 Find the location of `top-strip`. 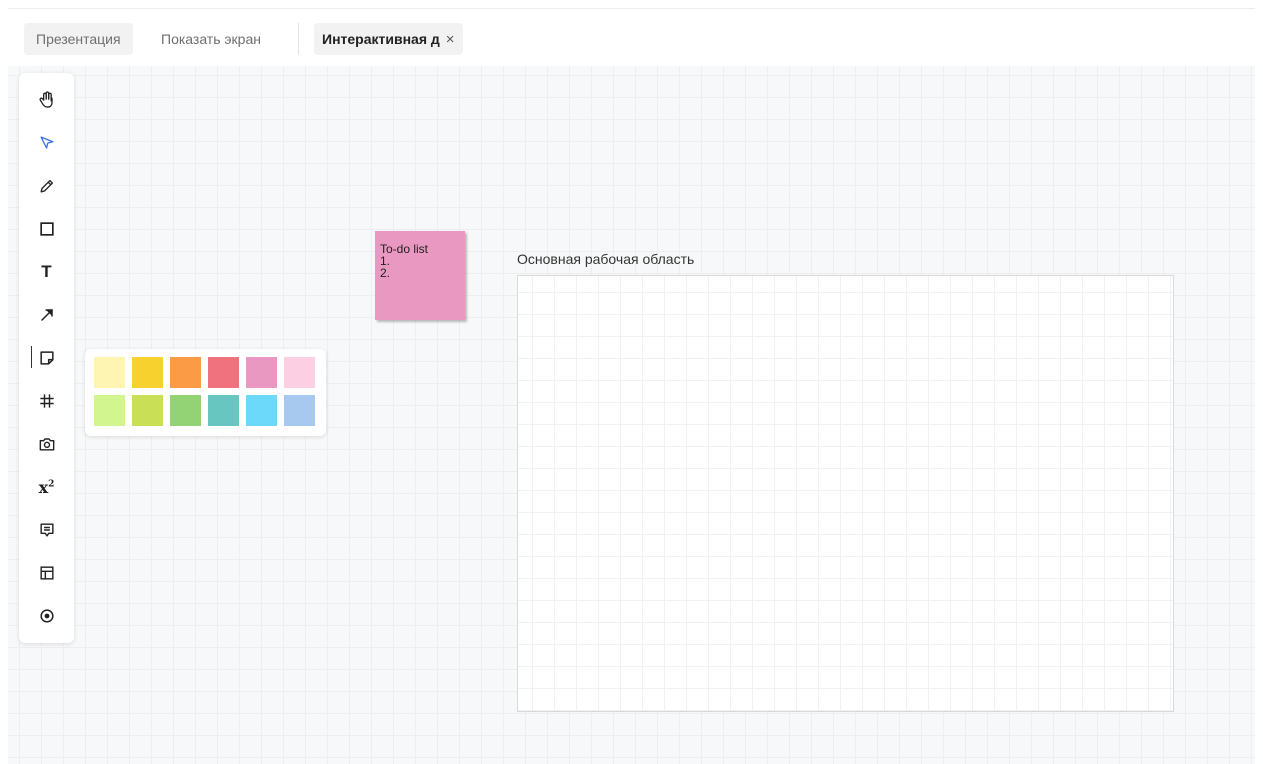

top-strip is located at coordinates (631, 4).